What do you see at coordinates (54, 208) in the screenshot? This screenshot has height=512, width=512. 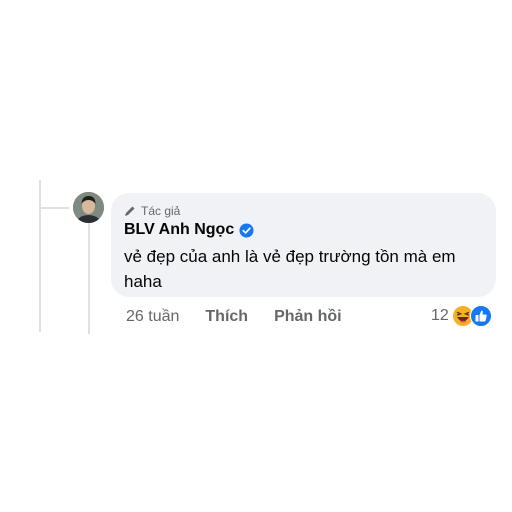 I see `thread-connector-branch` at bounding box center [54, 208].